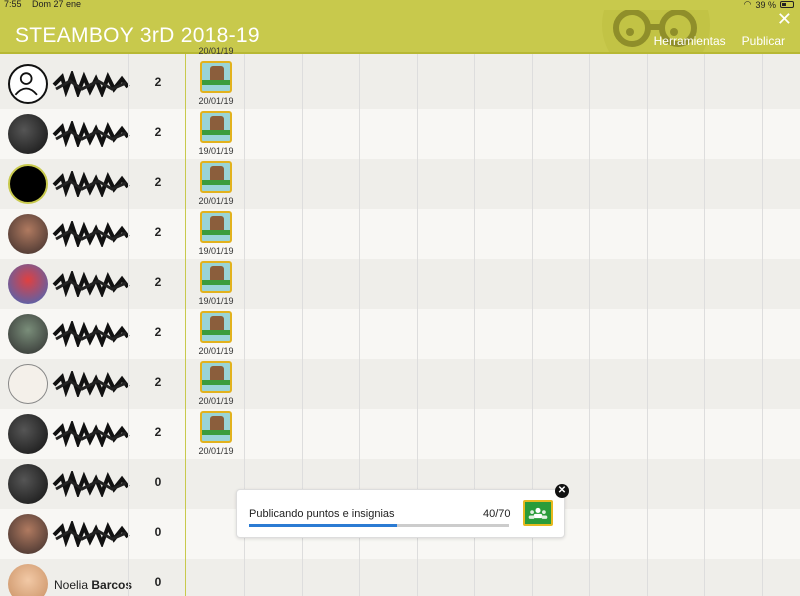 The image size is (800, 596). I want to click on status-right: ◠ 39 %, so click(769, 5).